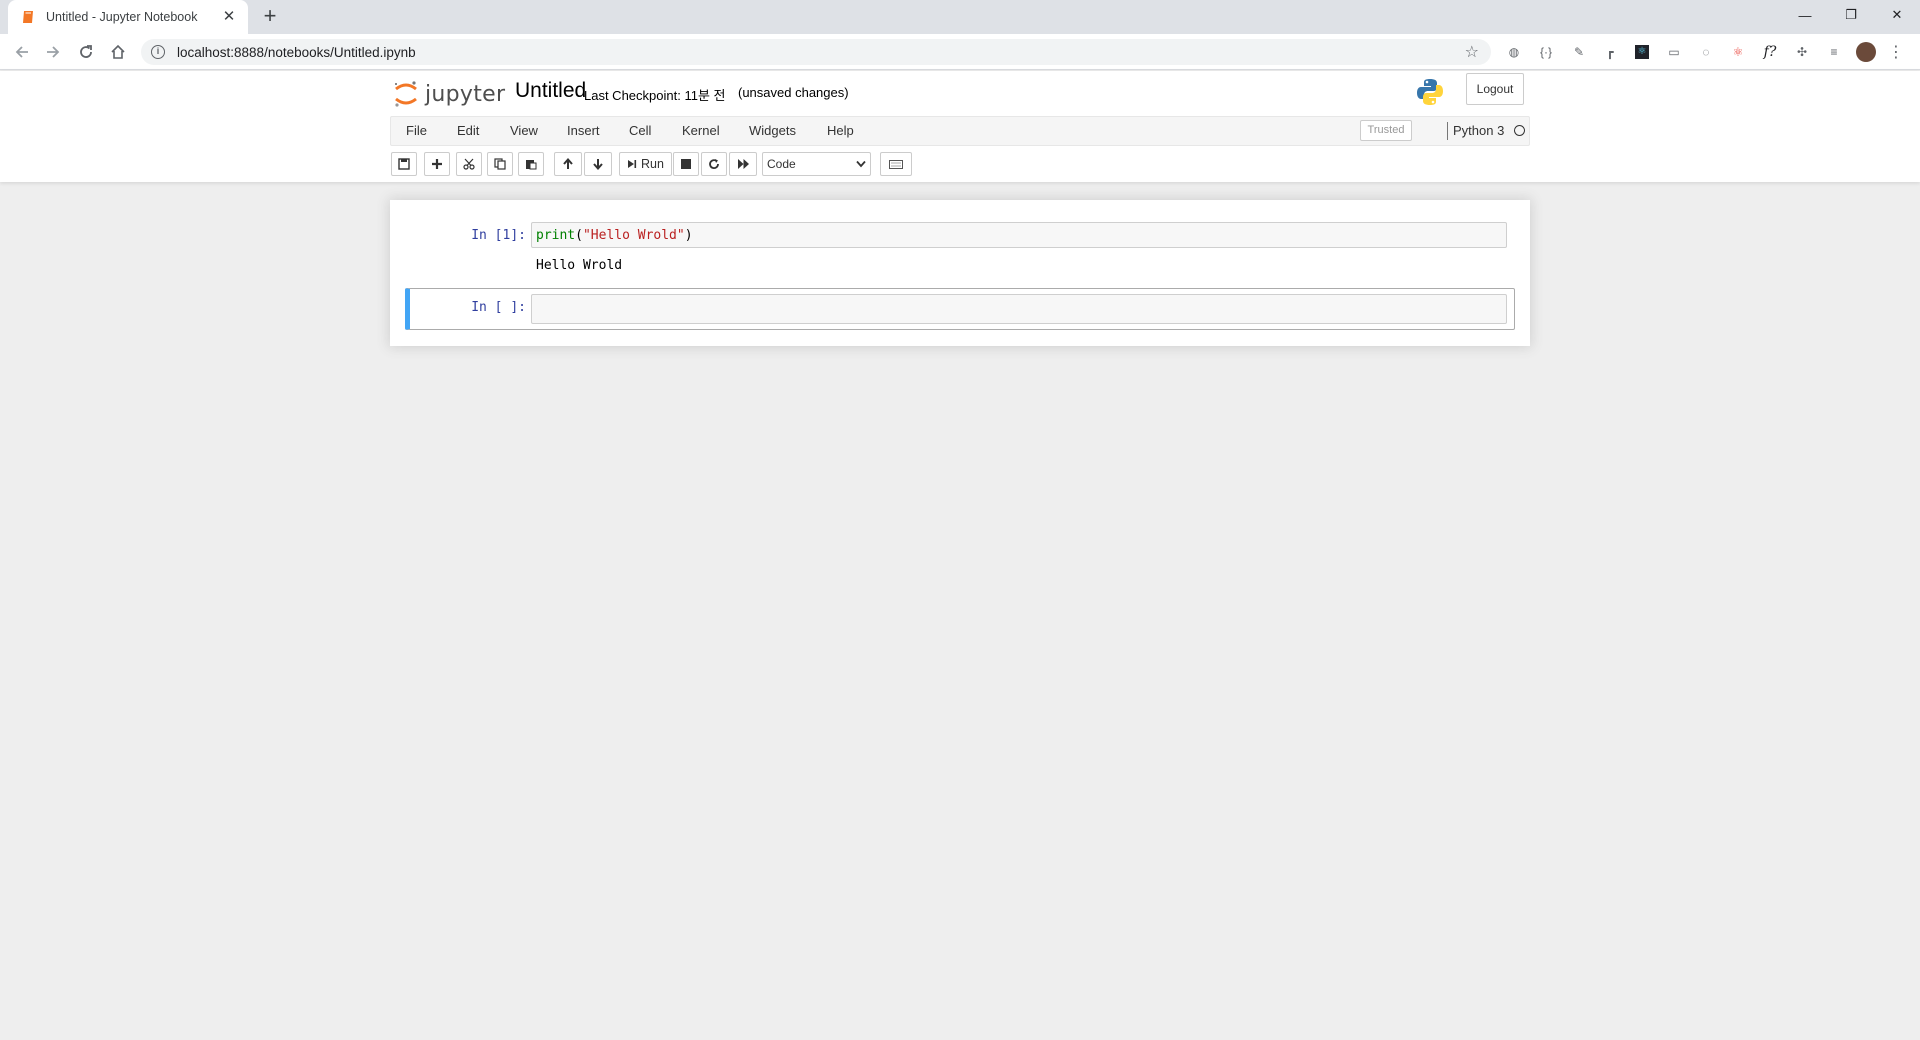  What do you see at coordinates (640, 131) in the screenshot?
I see `menu-cell: Cell` at bounding box center [640, 131].